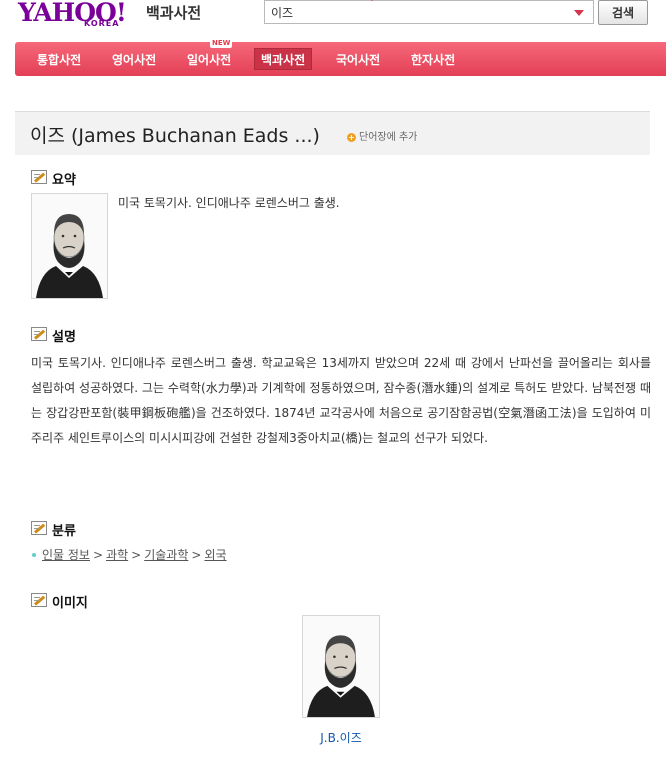 Image resolution: width=666 pixels, height=772 pixels. I want to click on search-box, so click(429, 12).